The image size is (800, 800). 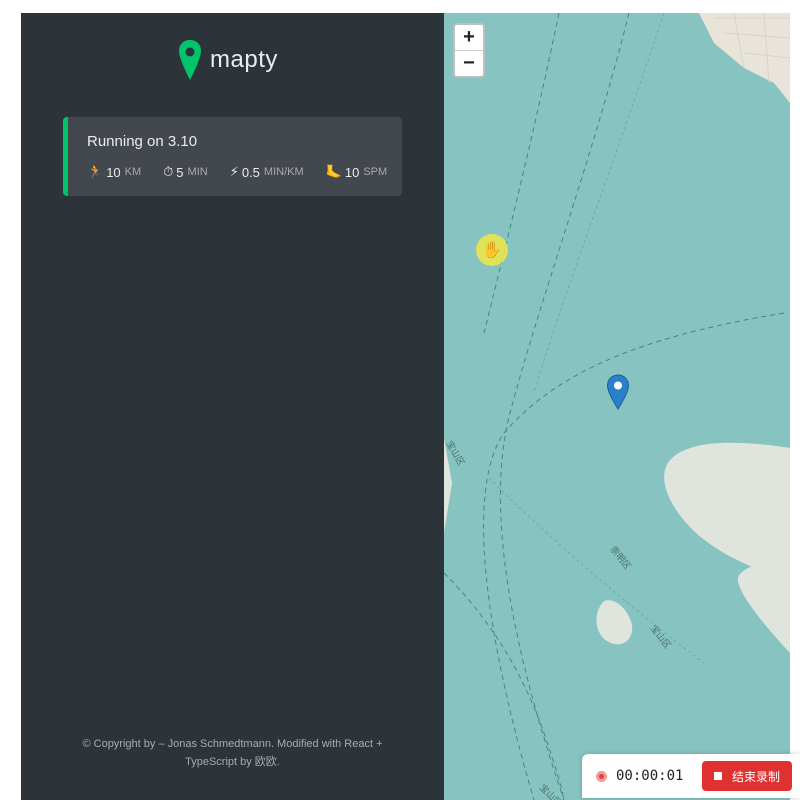 I want to click on pace-unit: MIN/KM, so click(x=283, y=172).